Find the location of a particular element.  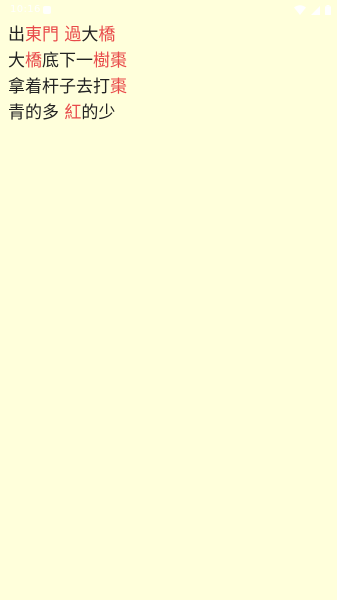

status-bar: 10:16 is located at coordinates (168, 10).